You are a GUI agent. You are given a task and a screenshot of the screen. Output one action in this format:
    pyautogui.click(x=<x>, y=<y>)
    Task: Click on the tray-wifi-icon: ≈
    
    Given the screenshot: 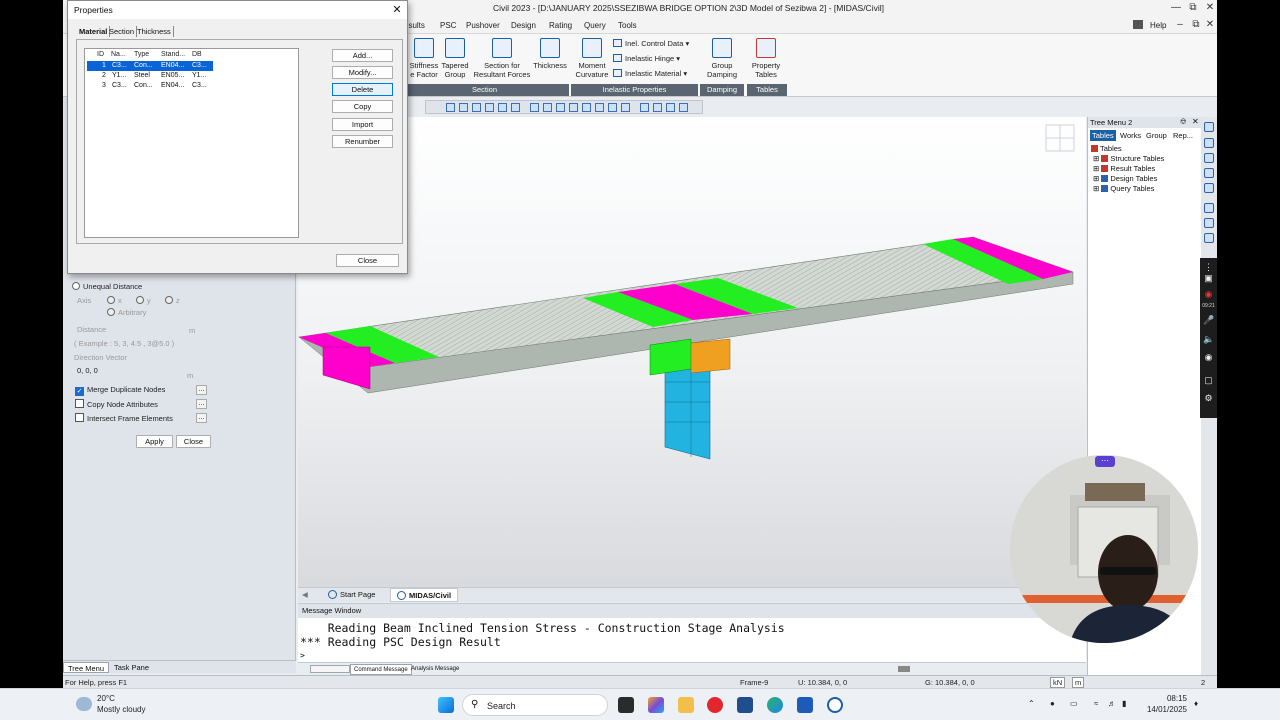 What is the action you would take?
    pyautogui.click(x=1096, y=703)
    